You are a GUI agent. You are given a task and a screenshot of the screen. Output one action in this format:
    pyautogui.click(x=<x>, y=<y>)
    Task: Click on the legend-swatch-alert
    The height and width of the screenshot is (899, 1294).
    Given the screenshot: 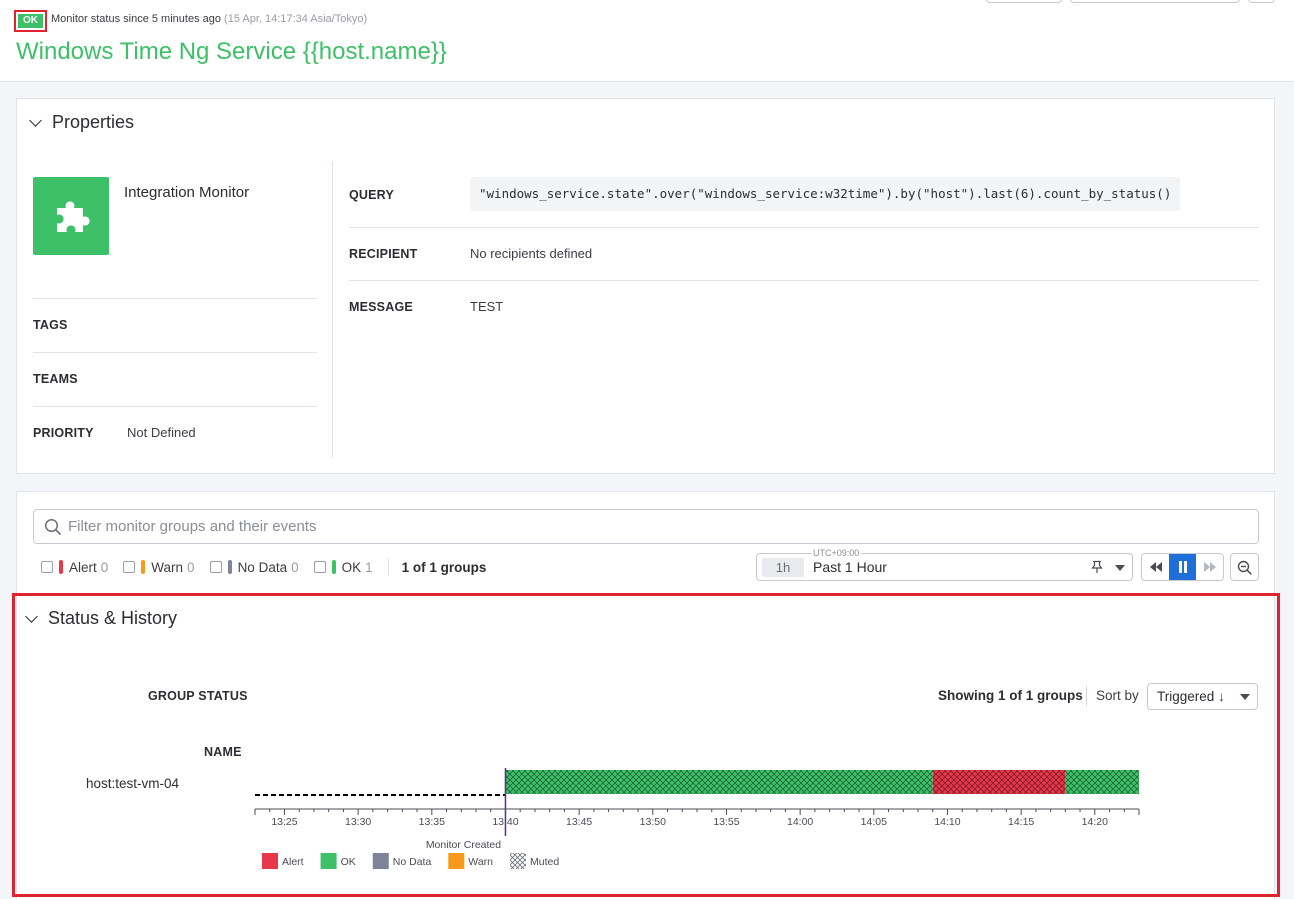 What is the action you would take?
    pyautogui.click(x=270, y=861)
    